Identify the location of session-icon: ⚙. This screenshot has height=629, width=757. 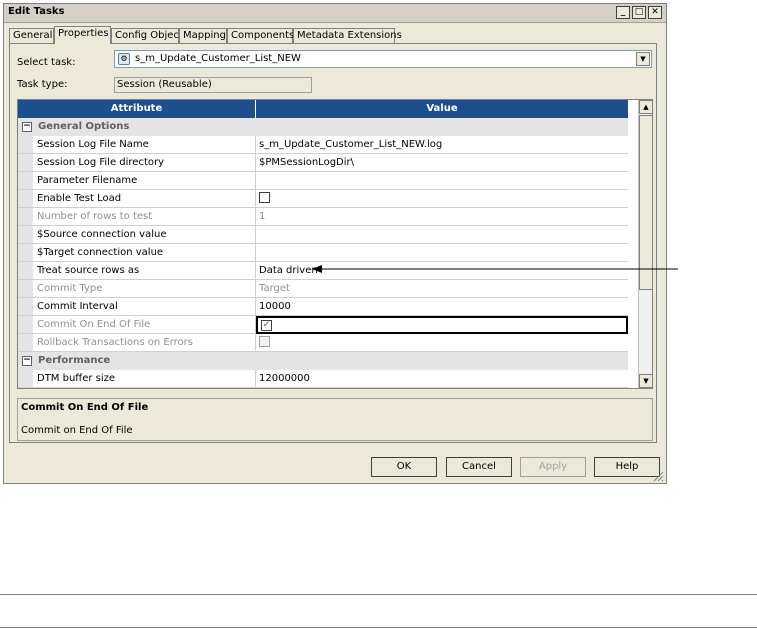
(124, 59).